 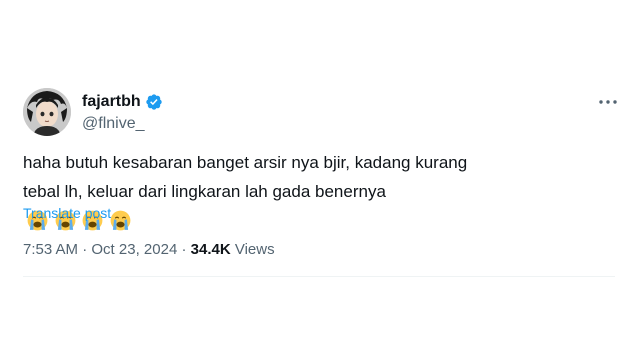 What do you see at coordinates (608, 102) in the screenshot?
I see `more-options-icon` at bounding box center [608, 102].